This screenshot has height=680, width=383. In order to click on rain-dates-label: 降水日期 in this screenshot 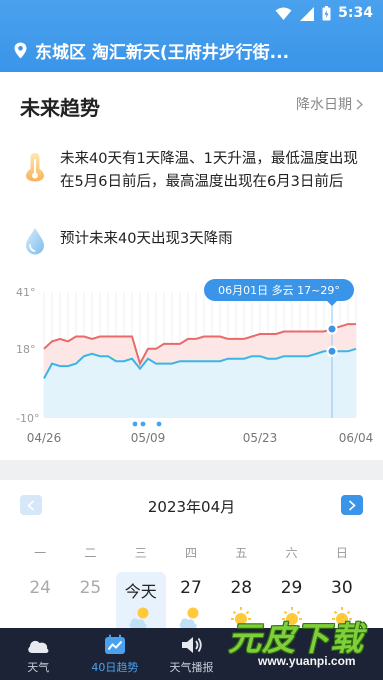, I will do `click(324, 105)`.